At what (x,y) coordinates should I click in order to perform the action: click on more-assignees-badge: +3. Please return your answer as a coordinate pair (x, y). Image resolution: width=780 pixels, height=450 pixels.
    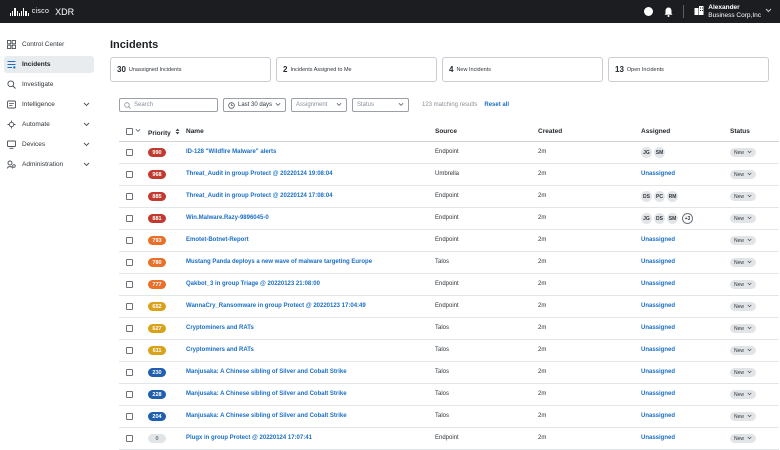
    Looking at the image, I should click on (687, 218).